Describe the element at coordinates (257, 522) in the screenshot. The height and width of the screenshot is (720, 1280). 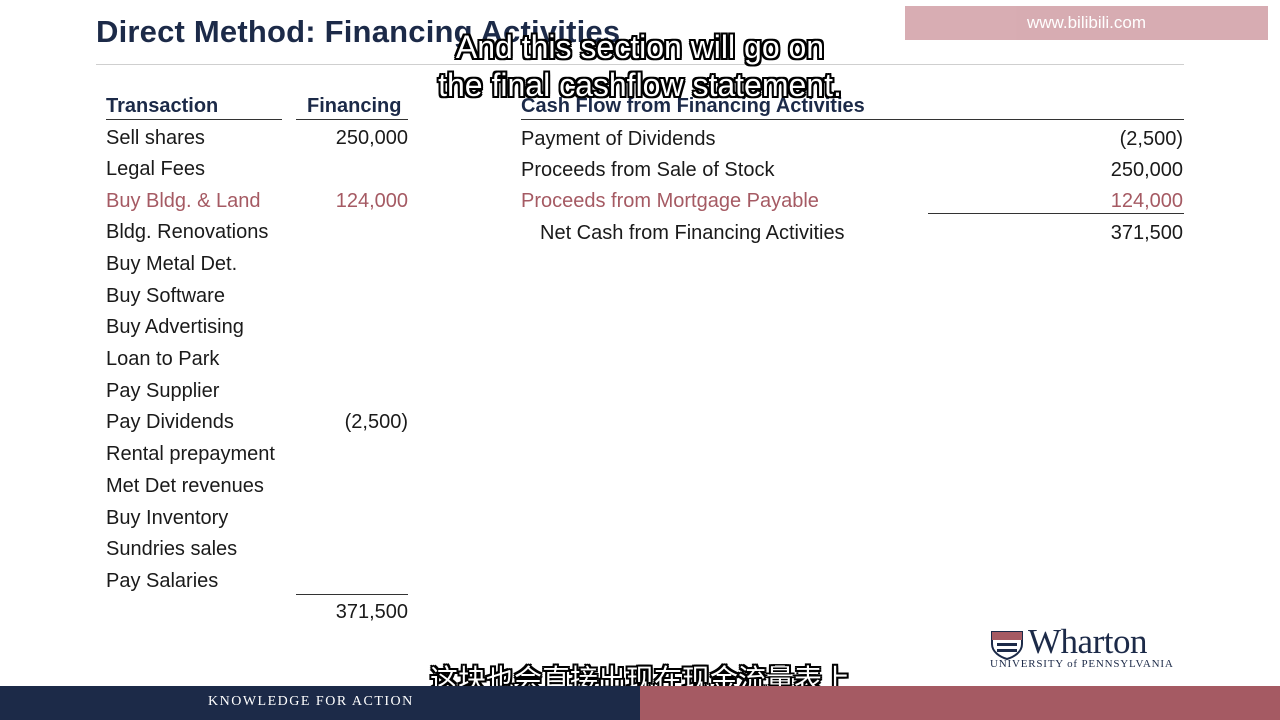
I see `transaction-row: Buy Inventory` at that location.